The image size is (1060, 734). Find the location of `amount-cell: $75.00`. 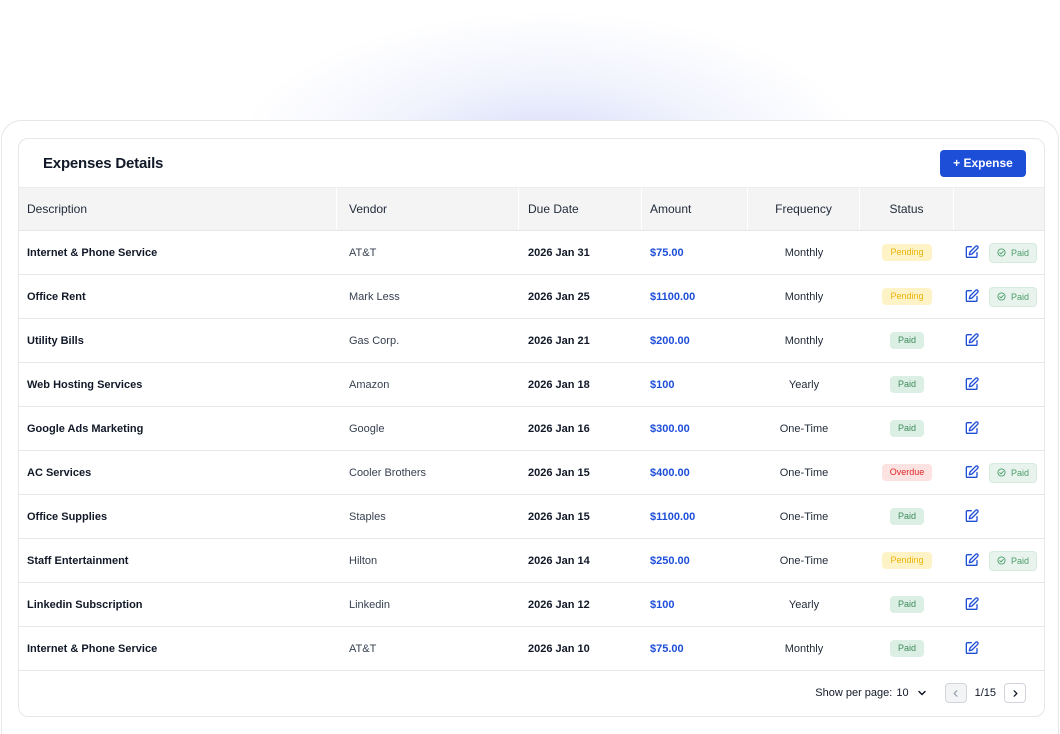

amount-cell: $75.00 is located at coordinates (695, 648).